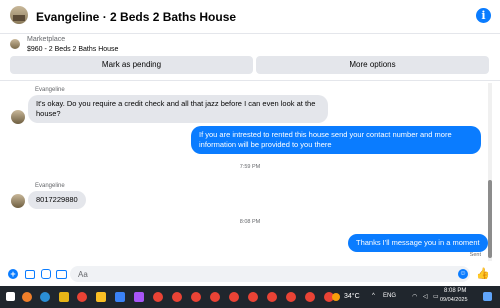  I want to click on divider, so click(250, 80).